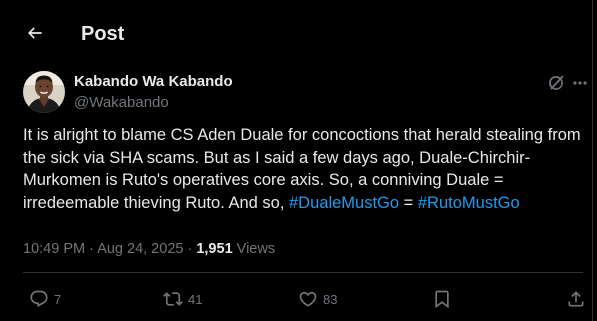 This screenshot has height=321, width=597. I want to click on views-count: 1,951, so click(214, 249).